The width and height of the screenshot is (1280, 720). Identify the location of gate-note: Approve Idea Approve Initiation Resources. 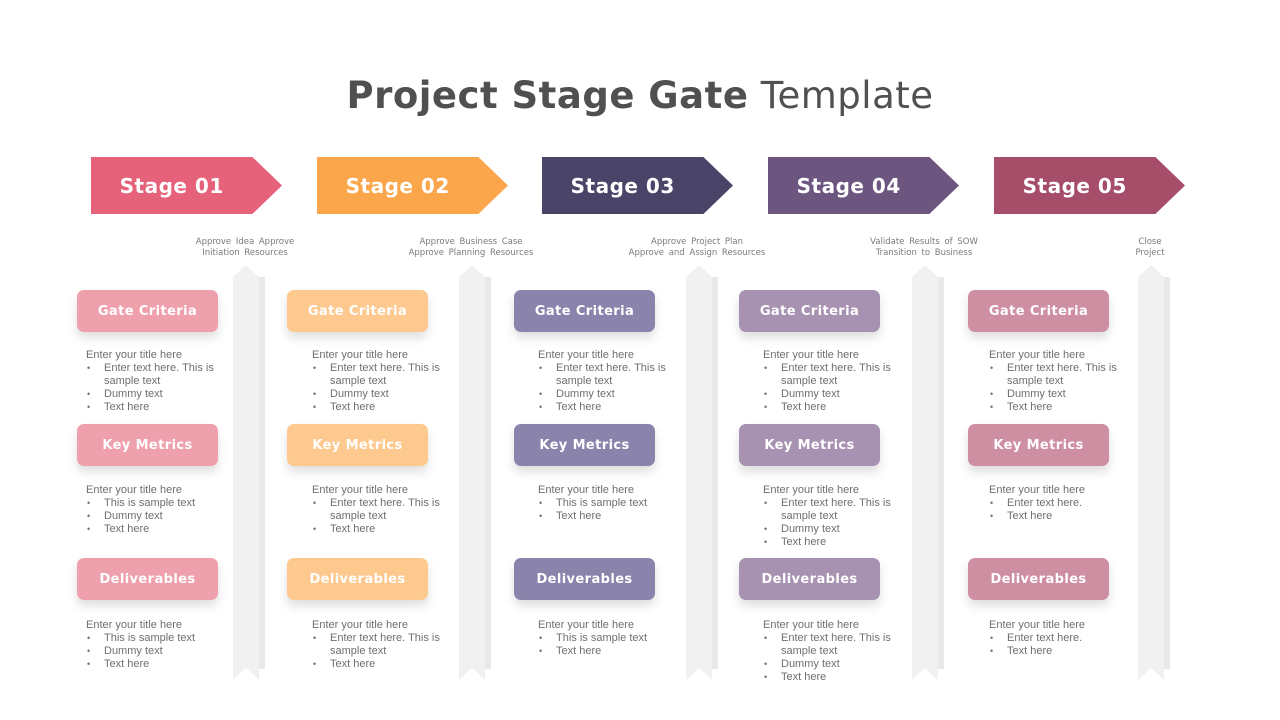
(245, 248).